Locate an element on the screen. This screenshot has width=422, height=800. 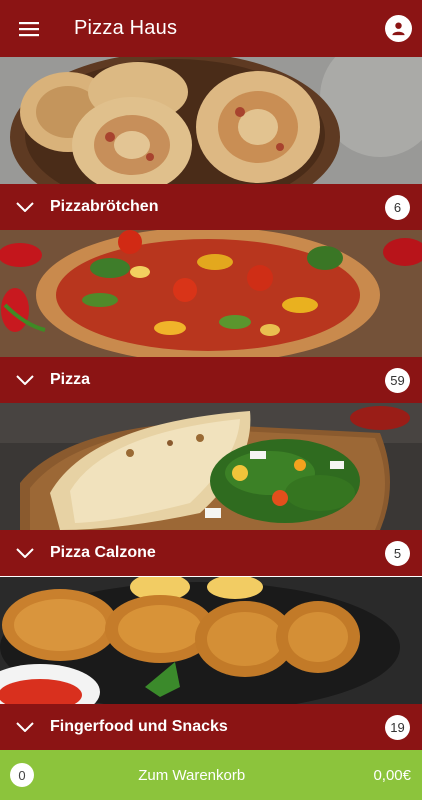
category-label: Pizza Calzone is located at coordinates (103, 552).